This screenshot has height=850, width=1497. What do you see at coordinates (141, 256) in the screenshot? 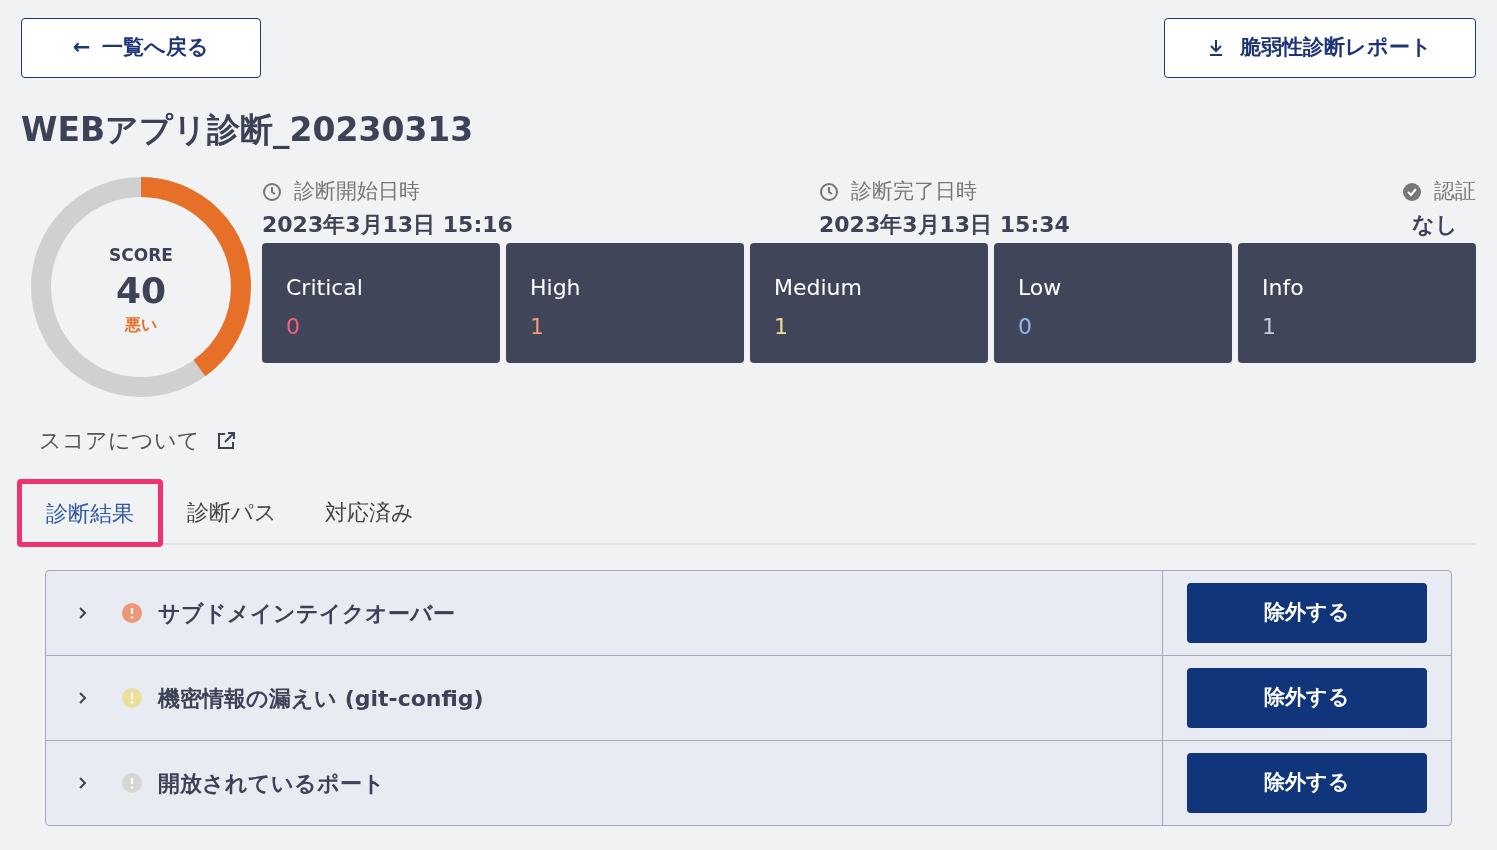
I see `score-heading: SCORE` at bounding box center [141, 256].